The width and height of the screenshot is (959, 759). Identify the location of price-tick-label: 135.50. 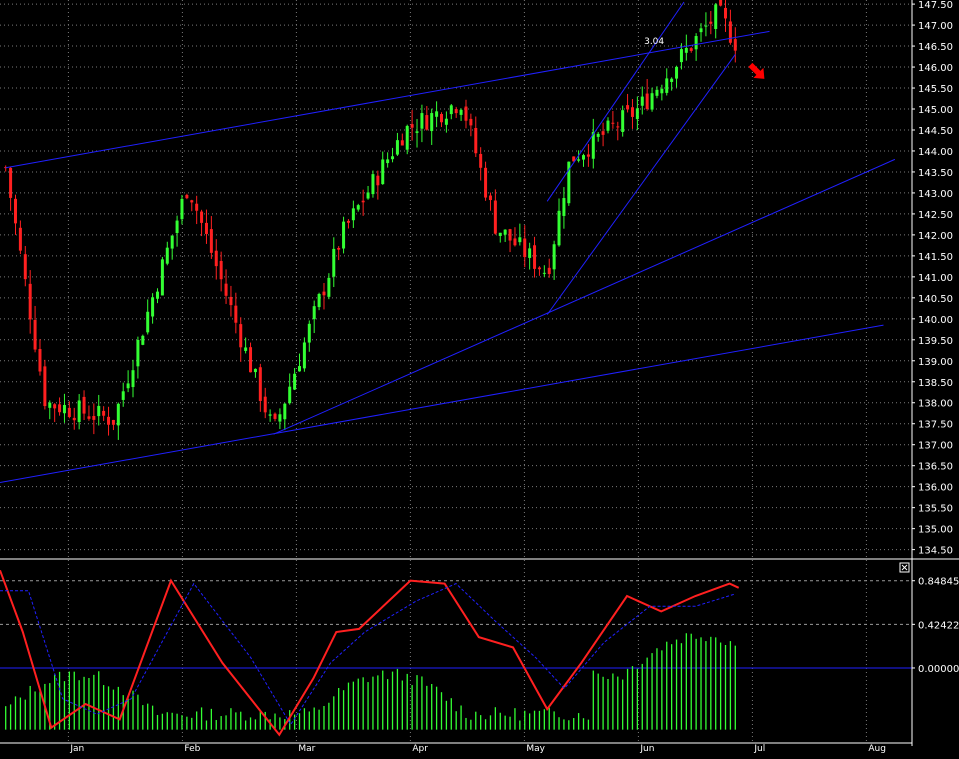
(935, 509).